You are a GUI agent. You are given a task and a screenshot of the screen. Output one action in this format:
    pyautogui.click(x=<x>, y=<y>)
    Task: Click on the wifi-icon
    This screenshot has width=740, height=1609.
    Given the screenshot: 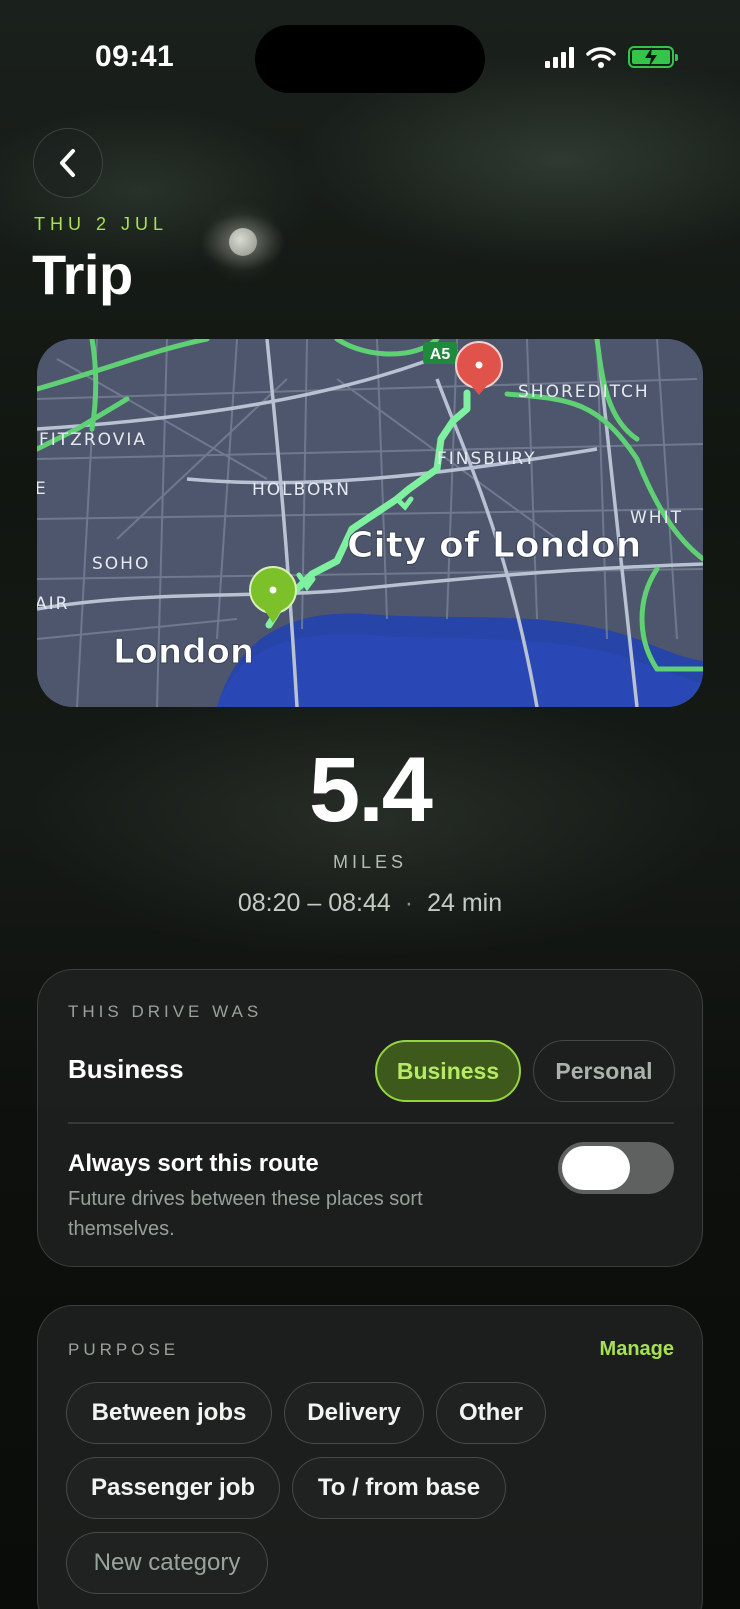 What is the action you would take?
    pyautogui.click(x=601, y=57)
    